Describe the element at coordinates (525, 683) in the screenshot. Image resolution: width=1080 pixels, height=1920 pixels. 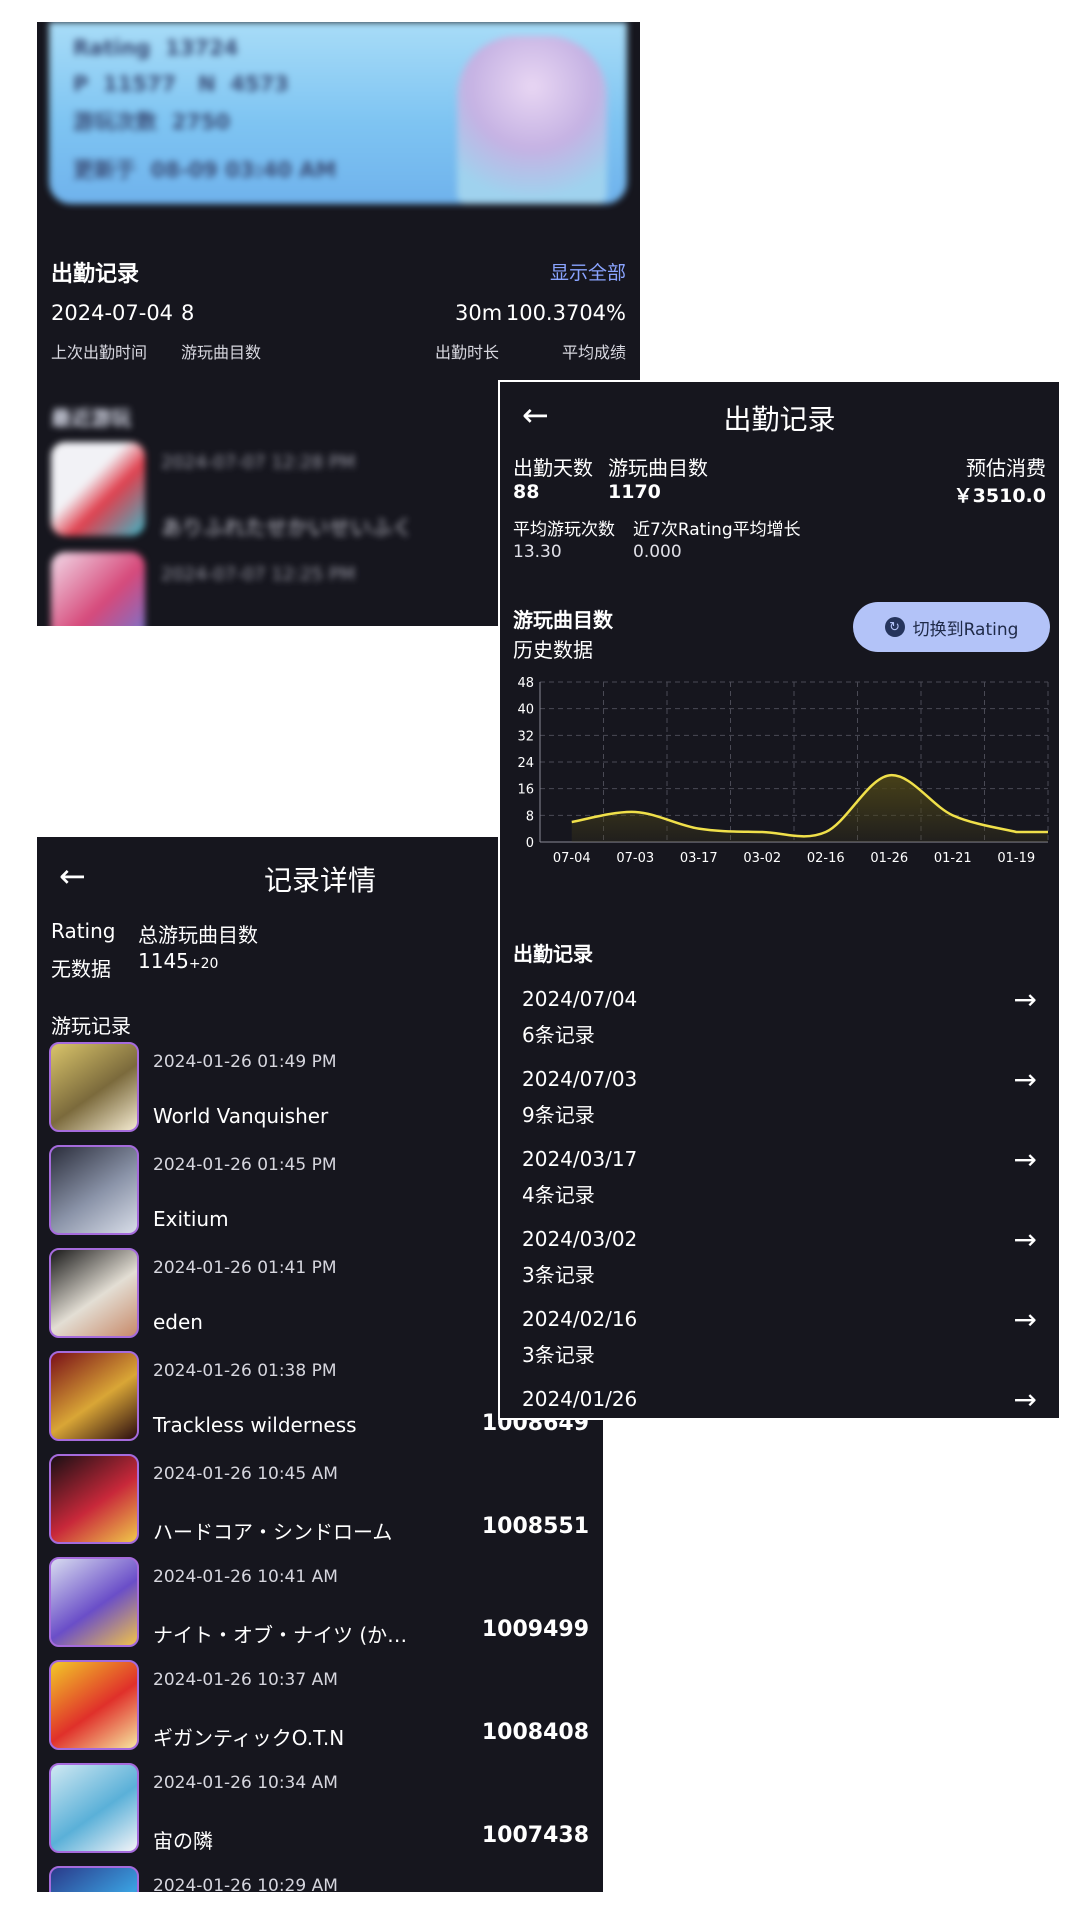
I see `y-tick-label: 48` at that location.